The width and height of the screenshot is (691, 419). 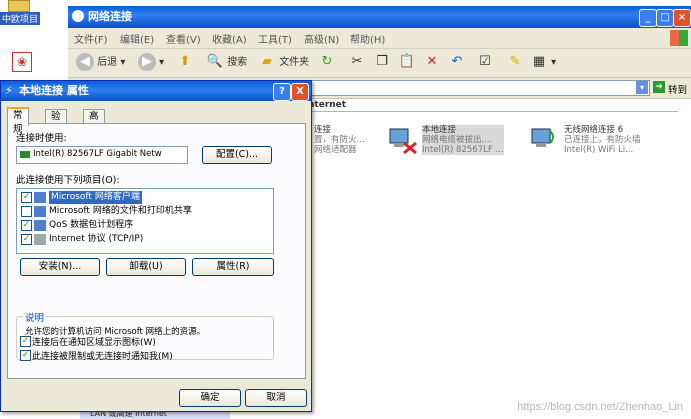 What do you see at coordinates (183, 38) in the screenshot?
I see `menu-view: 查看(V)` at bounding box center [183, 38].